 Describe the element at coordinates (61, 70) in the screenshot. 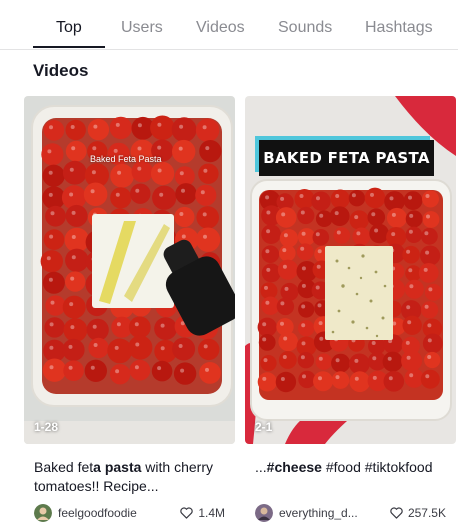

I see `section-title: Videos` at that location.